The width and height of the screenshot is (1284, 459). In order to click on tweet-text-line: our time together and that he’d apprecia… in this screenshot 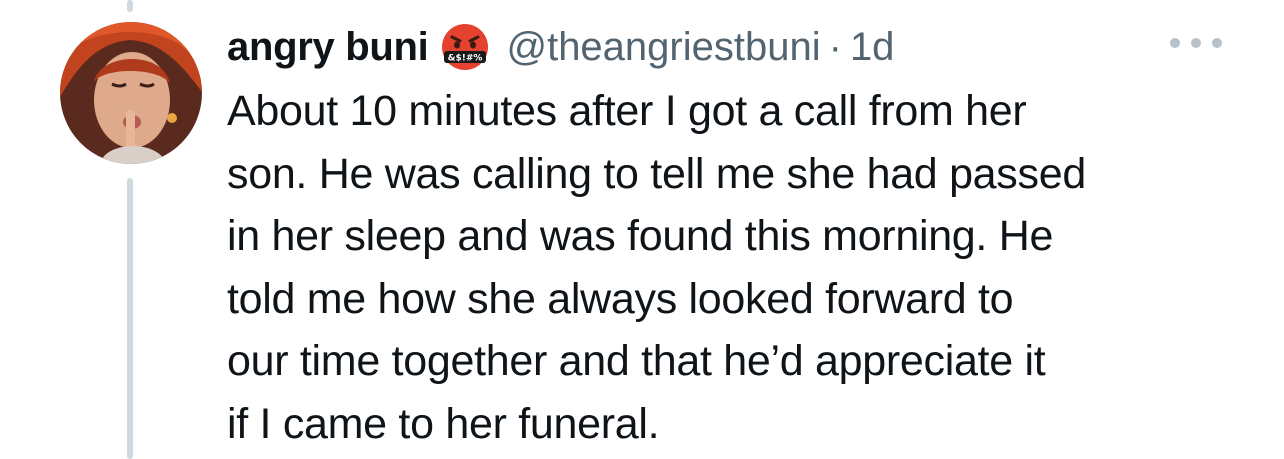, I will do `click(636, 361)`.